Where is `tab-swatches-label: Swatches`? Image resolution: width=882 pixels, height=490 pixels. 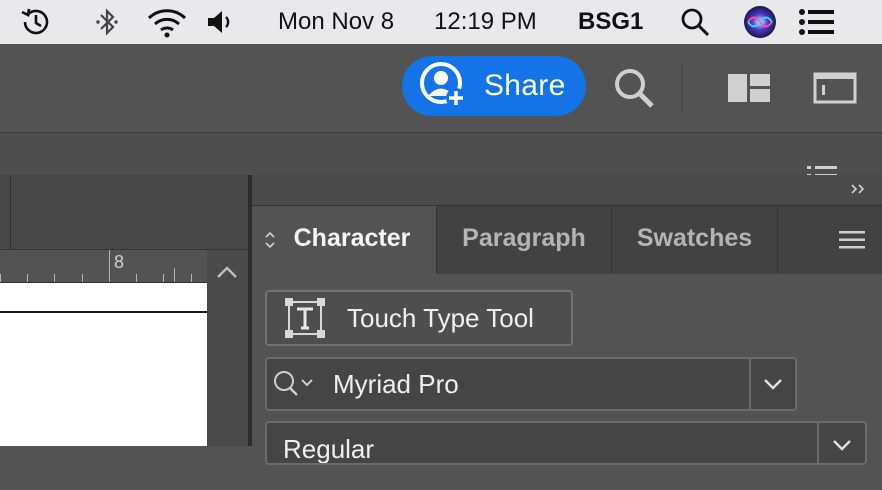 tab-swatches-label: Swatches is located at coordinates (694, 238).